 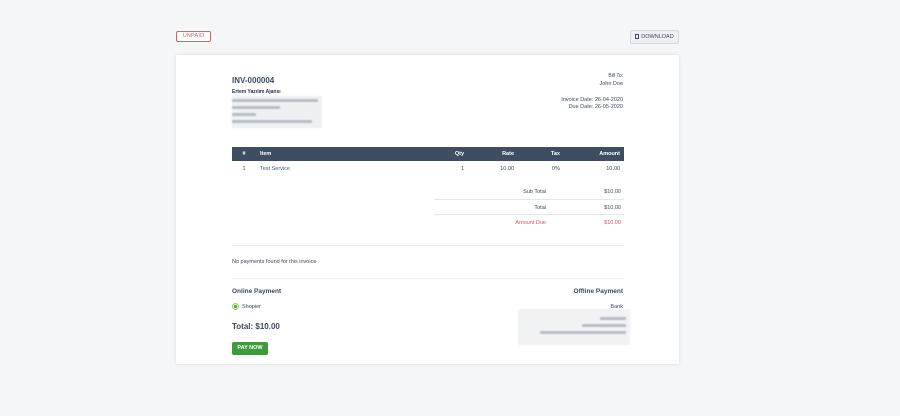 I want to click on col-header-num: #, so click(x=244, y=154).